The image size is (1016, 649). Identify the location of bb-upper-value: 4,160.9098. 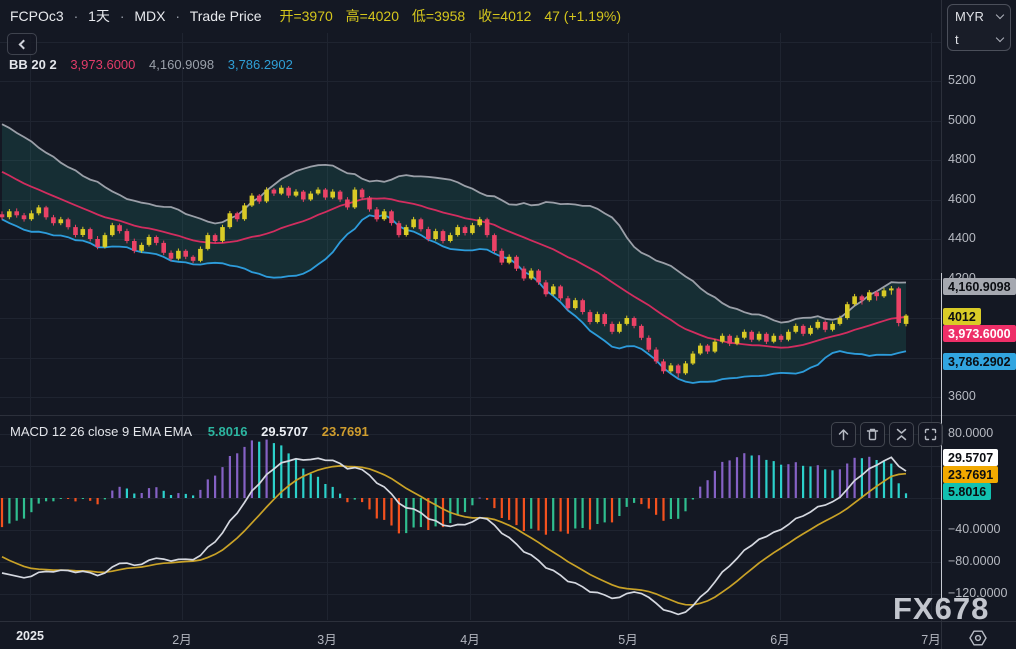
(182, 64).